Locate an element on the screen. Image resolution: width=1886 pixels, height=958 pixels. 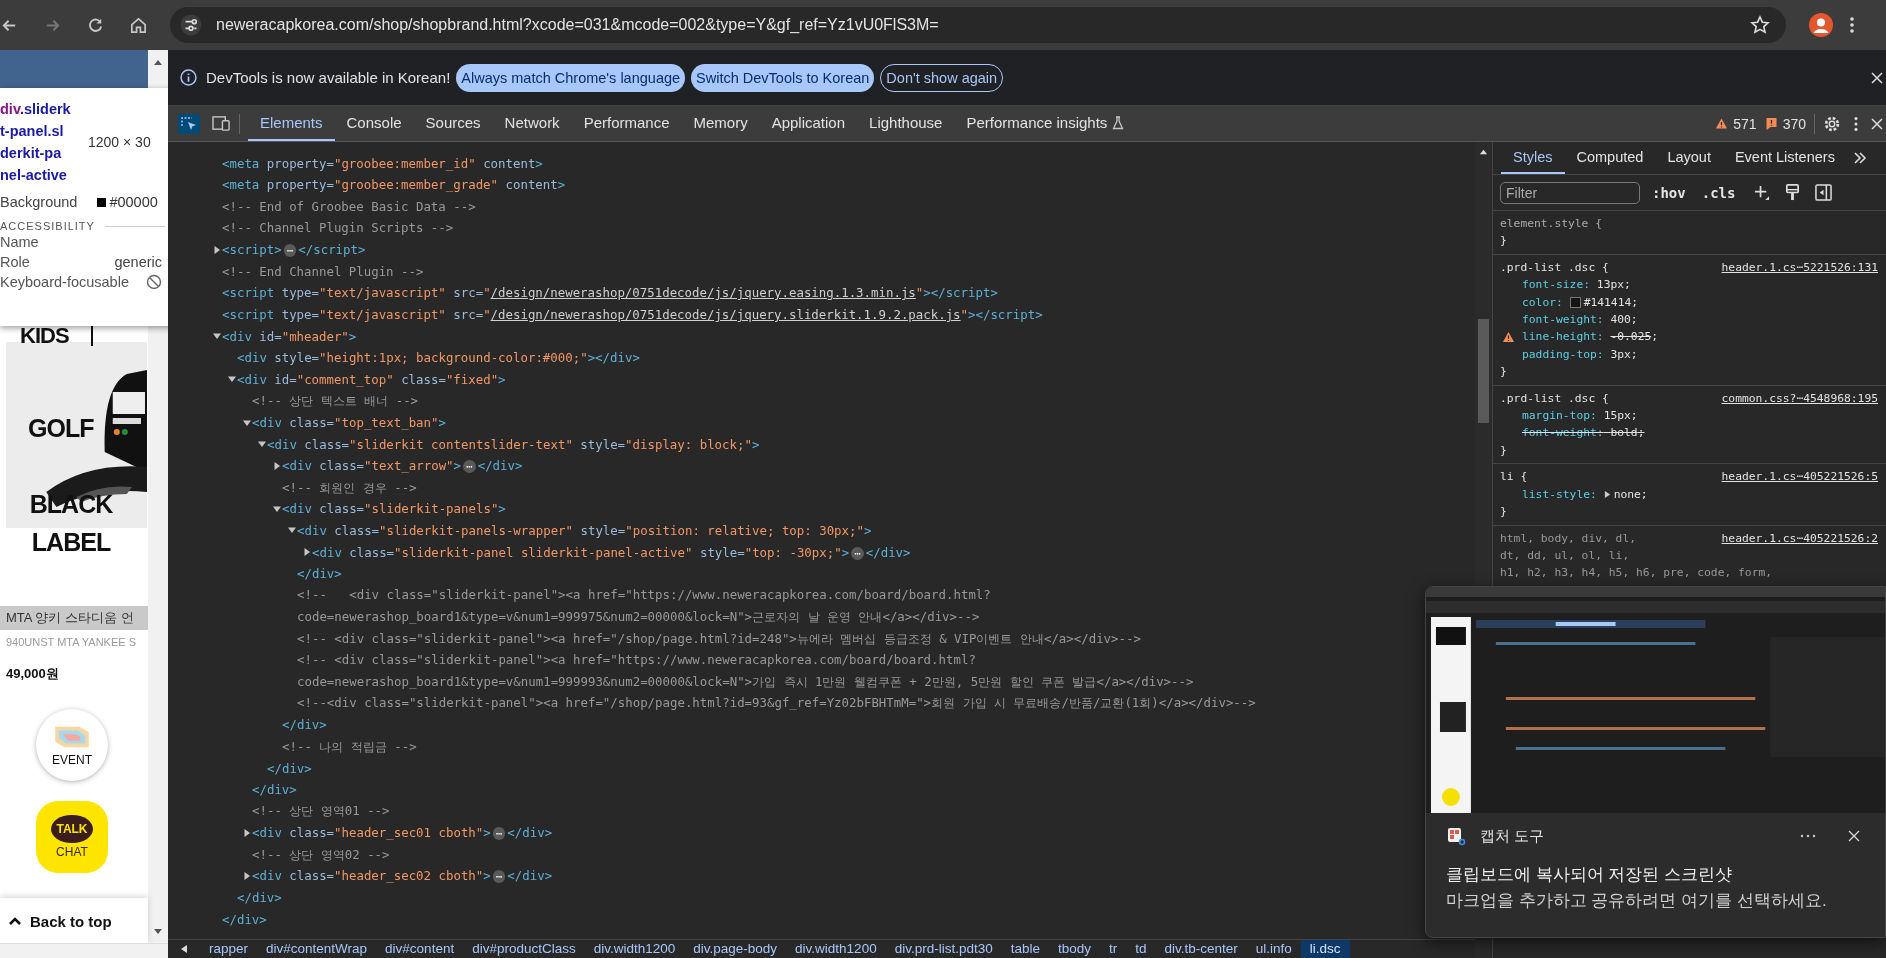
code-comment: <!-- 상단 영역01 --> is located at coordinates (321, 811).